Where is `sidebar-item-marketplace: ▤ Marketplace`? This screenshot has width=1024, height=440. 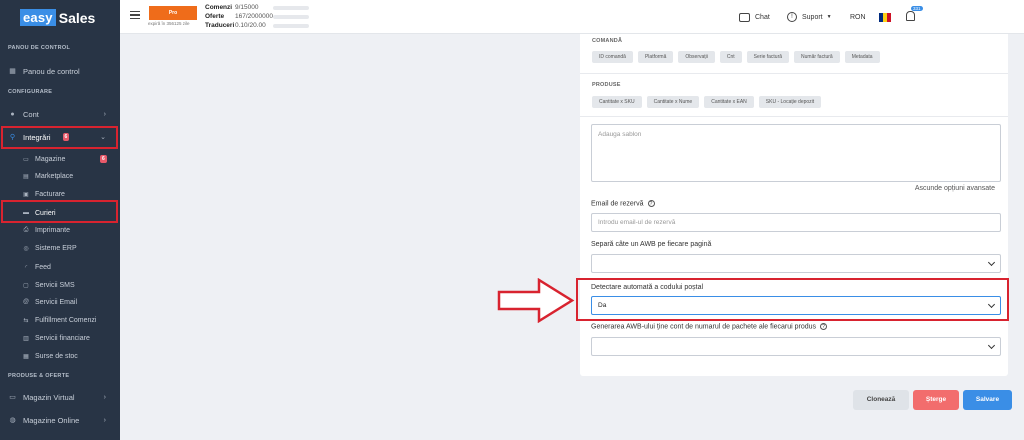 sidebar-item-marketplace: ▤ Marketplace is located at coordinates (60, 176).